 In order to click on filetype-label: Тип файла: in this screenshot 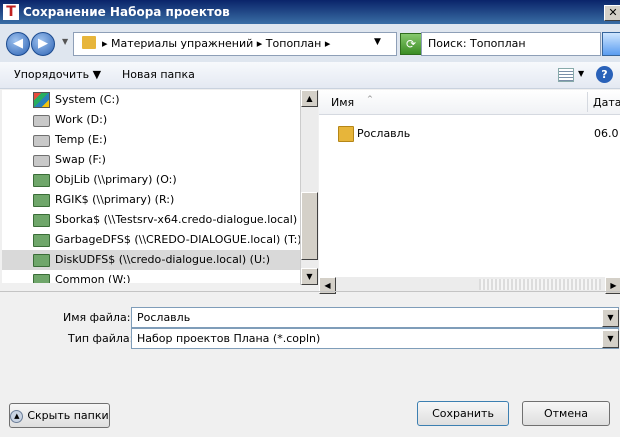, I will do `click(101, 338)`.